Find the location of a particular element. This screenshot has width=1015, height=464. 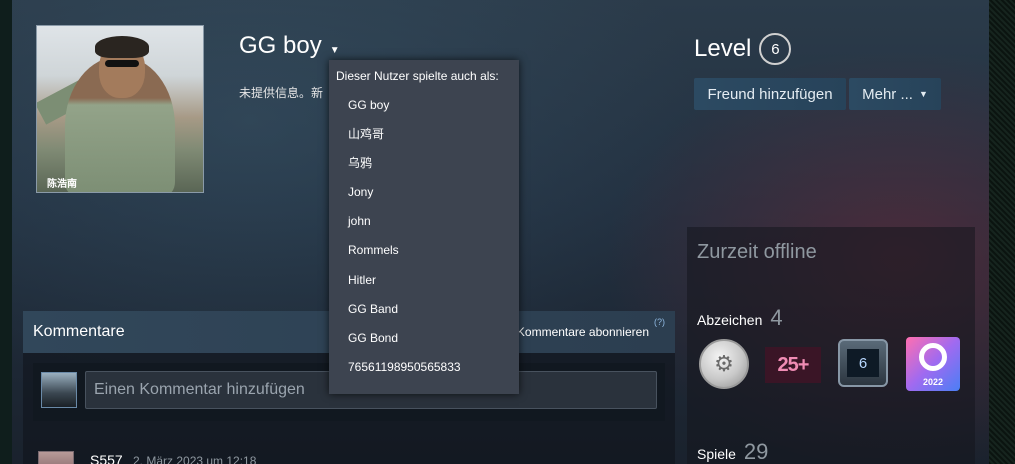

alias-item: GG boy is located at coordinates (424, 105).